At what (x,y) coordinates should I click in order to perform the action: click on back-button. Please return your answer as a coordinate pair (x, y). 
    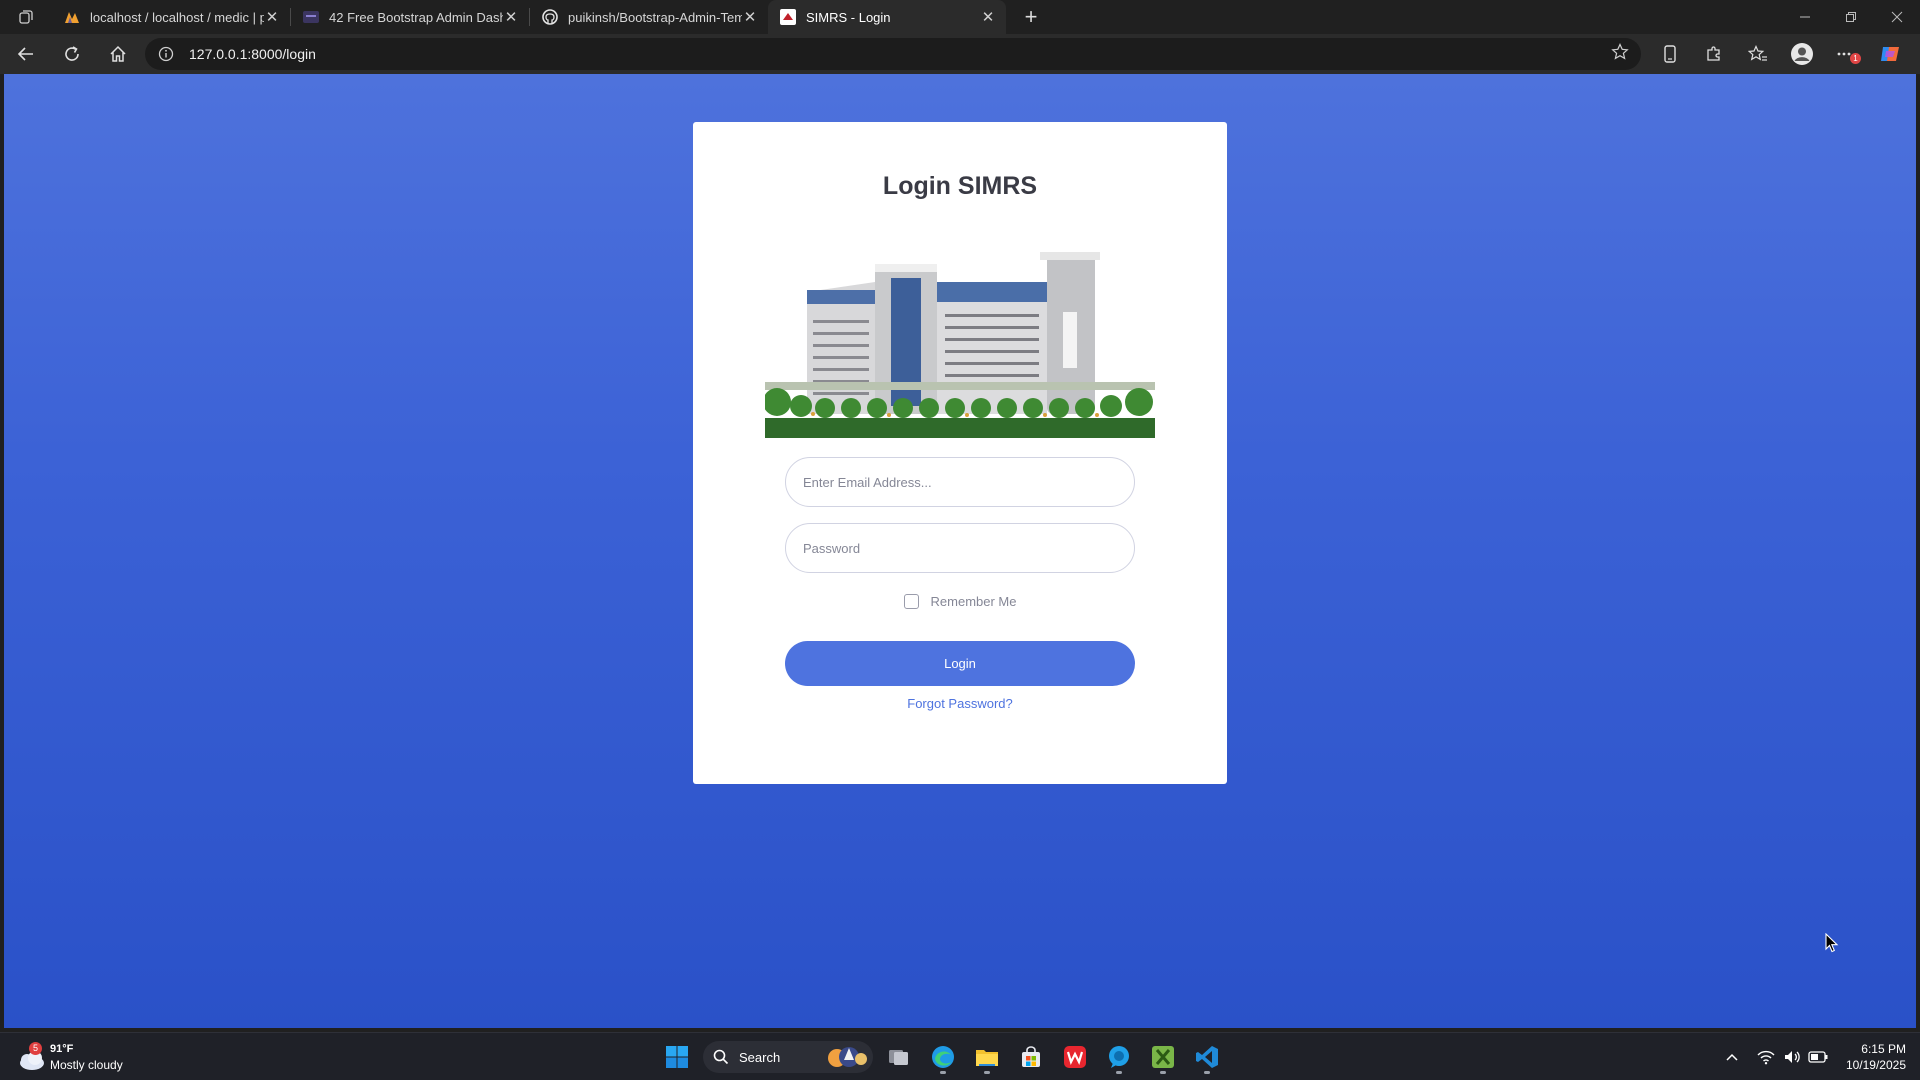
    Looking at the image, I should click on (26, 54).